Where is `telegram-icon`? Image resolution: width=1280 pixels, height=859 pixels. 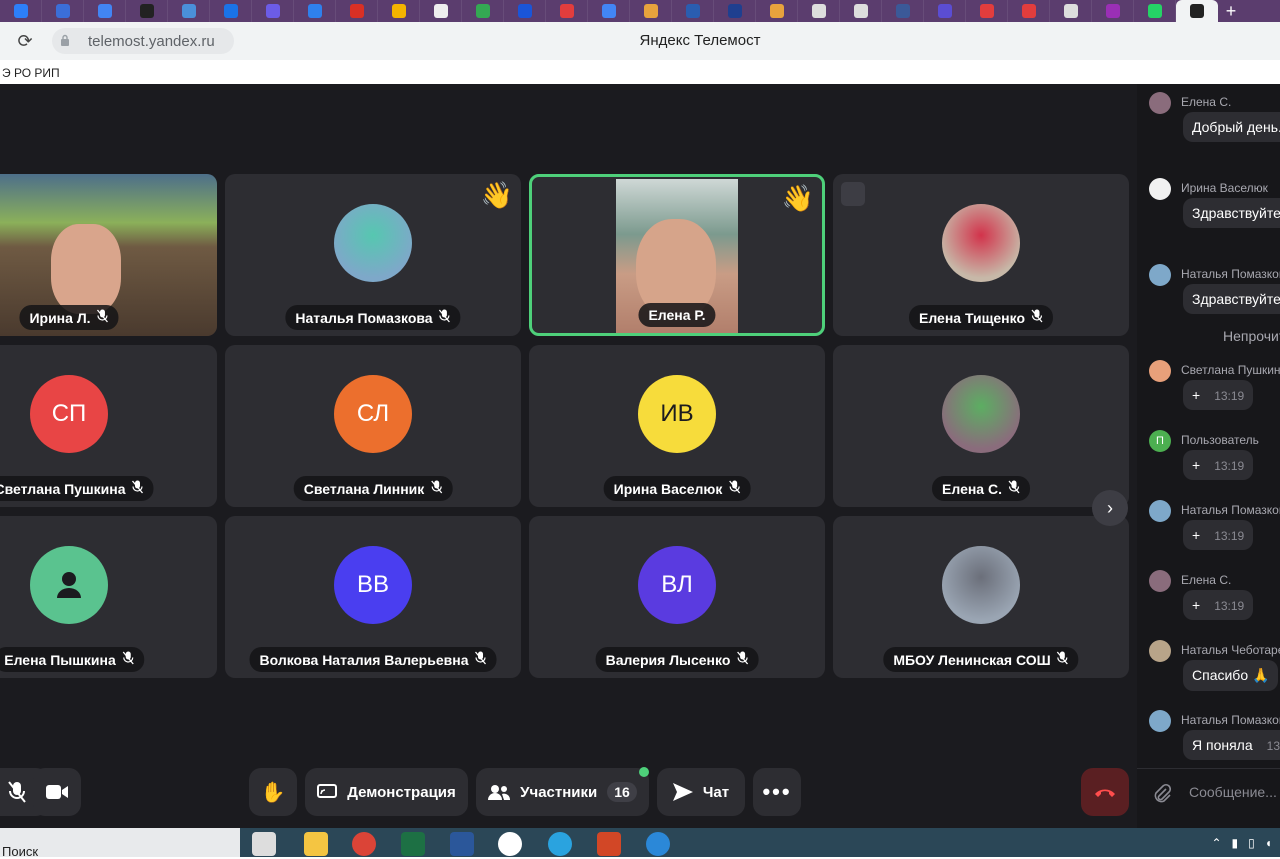
telegram-icon is located at coordinates (560, 844).